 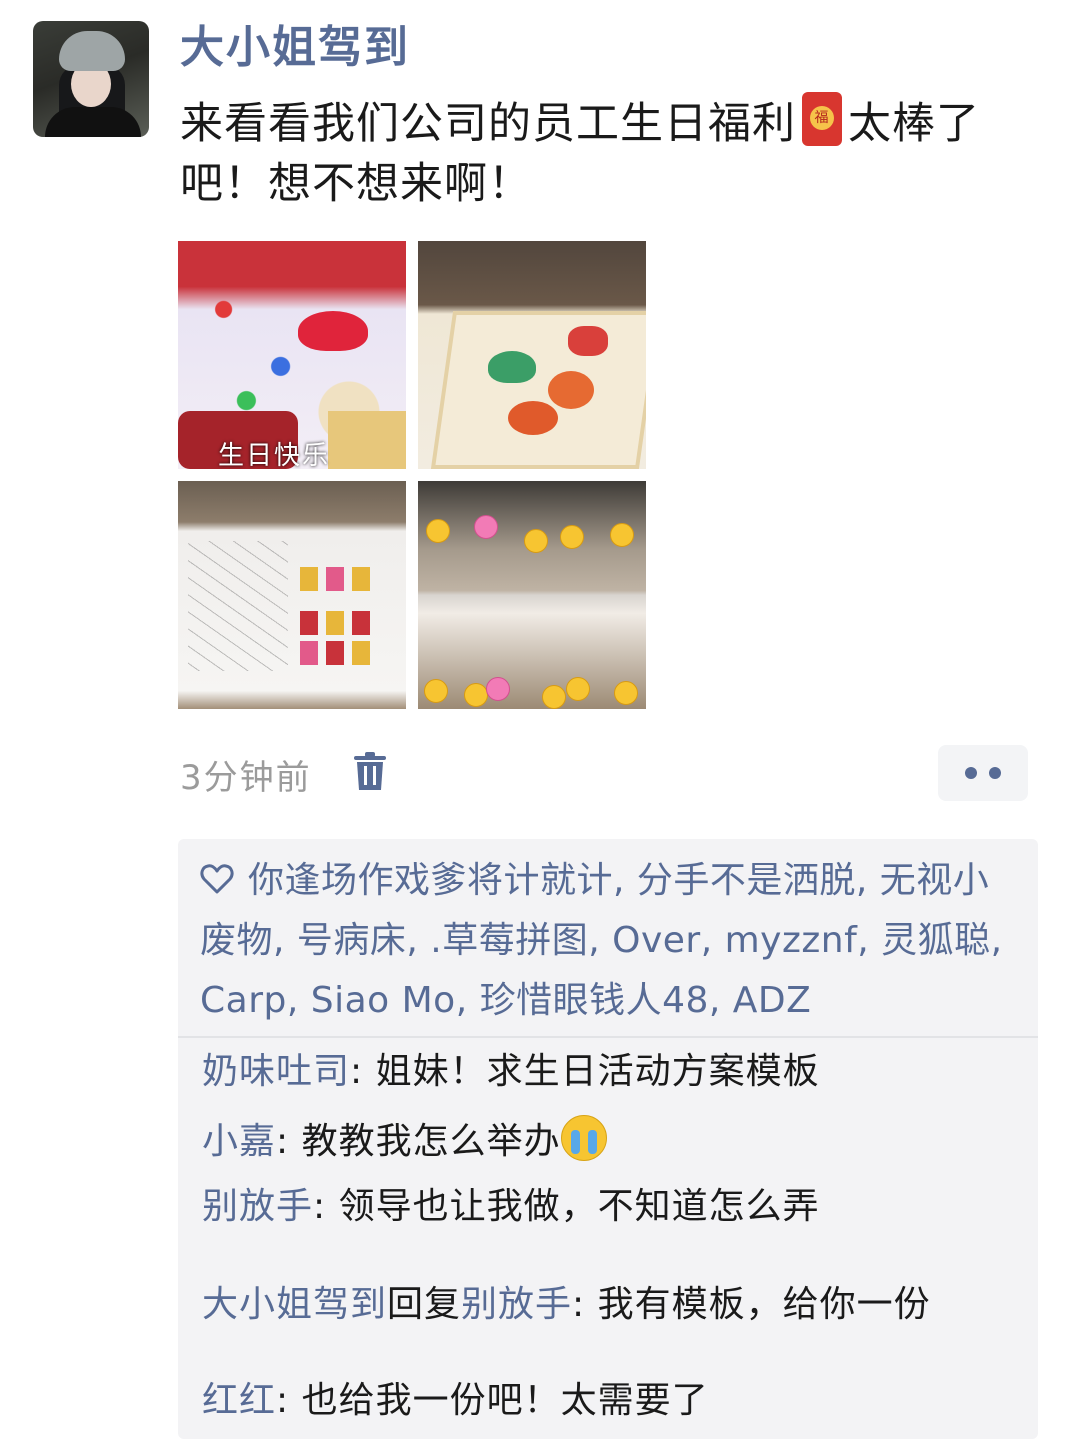 What do you see at coordinates (605, 153) in the screenshot?
I see `post-text: 来看看我们公司的员工生日福利福太棒了吧！想不想来啊！` at bounding box center [605, 153].